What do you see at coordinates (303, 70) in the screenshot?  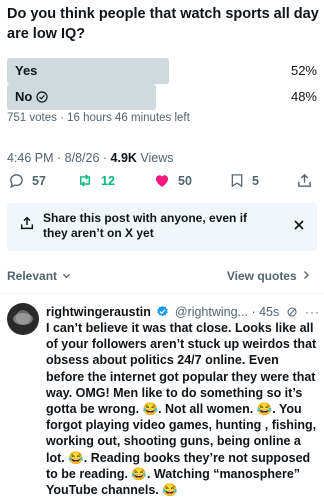 I see `poll-option-percent: 52%` at bounding box center [303, 70].